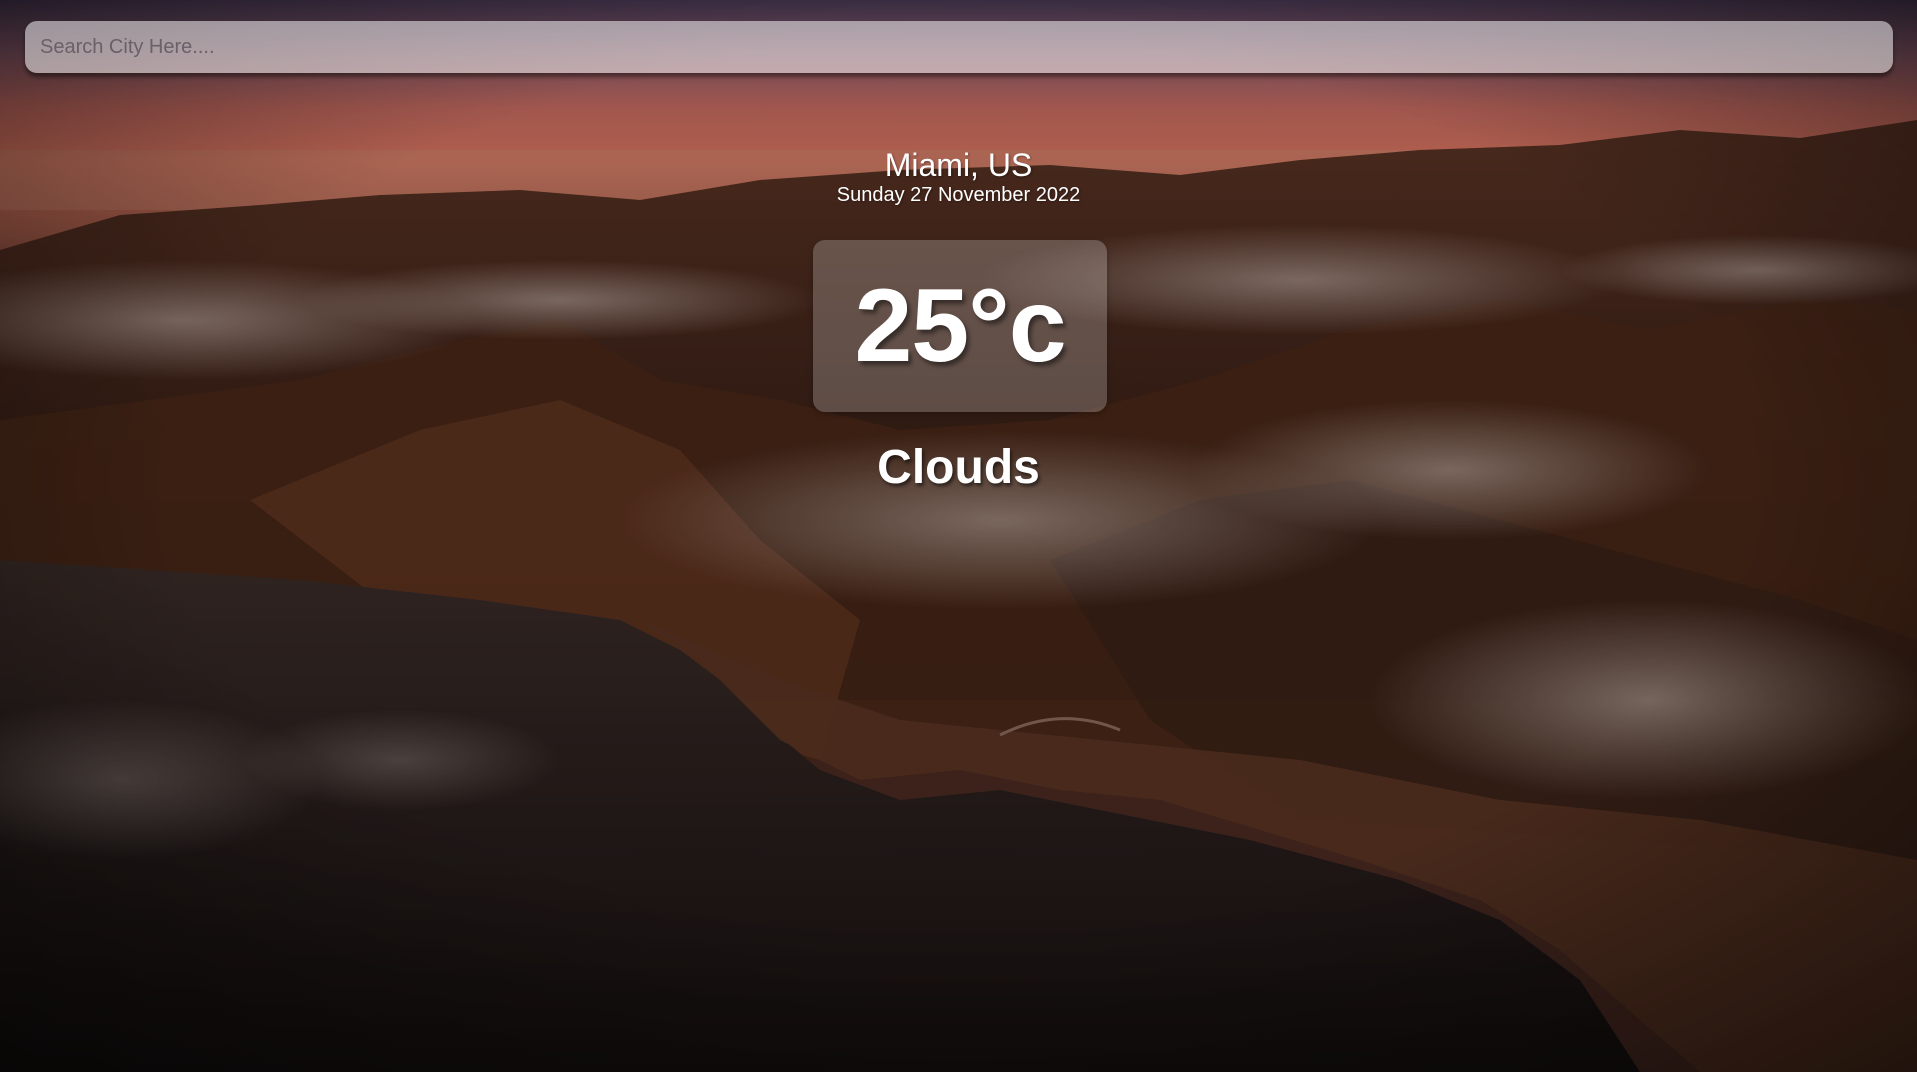  Describe the element at coordinates (958, 195) in the screenshot. I see `current-date: Sunday 27 November 2022` at that location.